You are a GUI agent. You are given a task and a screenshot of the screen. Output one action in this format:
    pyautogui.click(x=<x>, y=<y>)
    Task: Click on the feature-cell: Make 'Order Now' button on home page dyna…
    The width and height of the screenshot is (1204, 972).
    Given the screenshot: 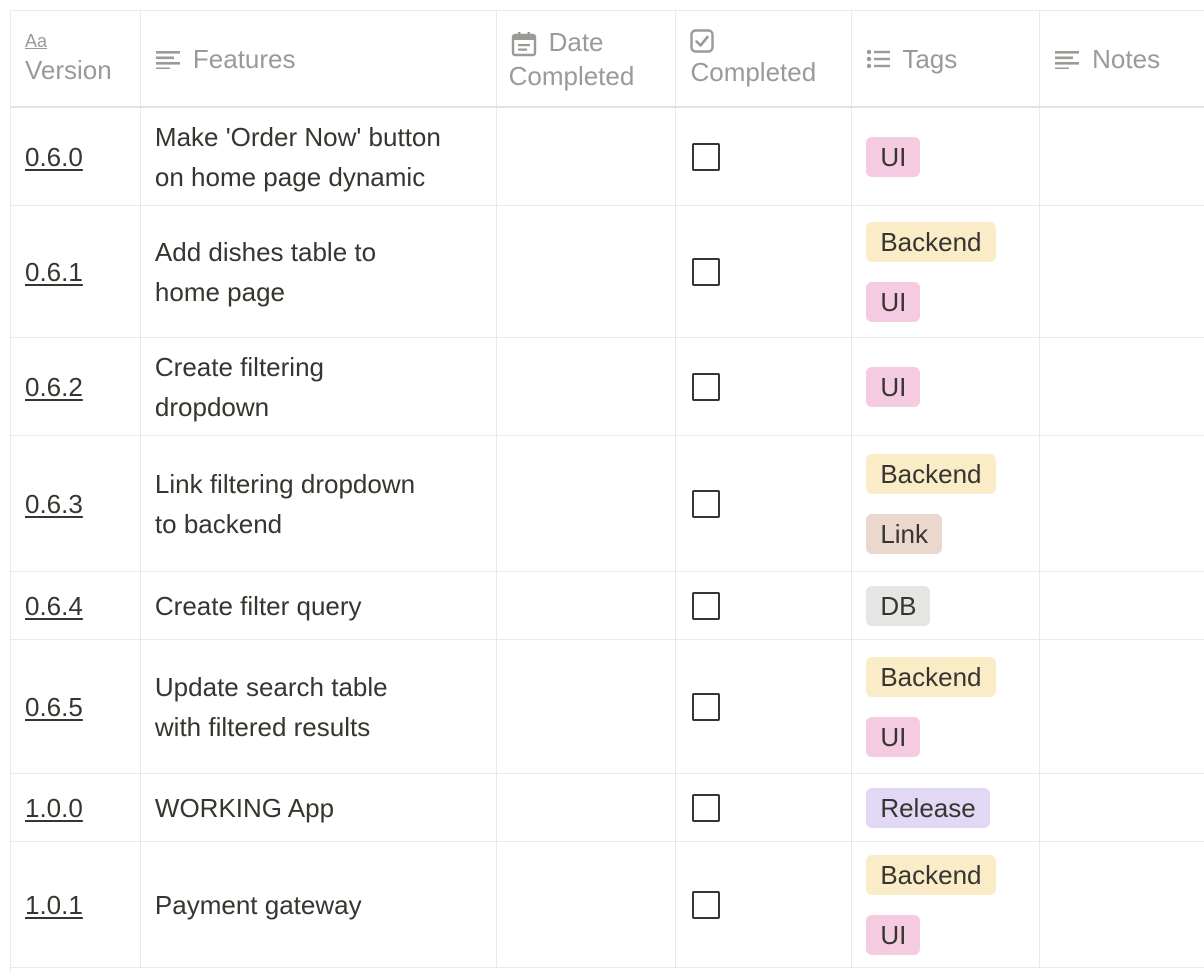 What is the action you would take?
    pyautogui.click(x=319, y=156)
    